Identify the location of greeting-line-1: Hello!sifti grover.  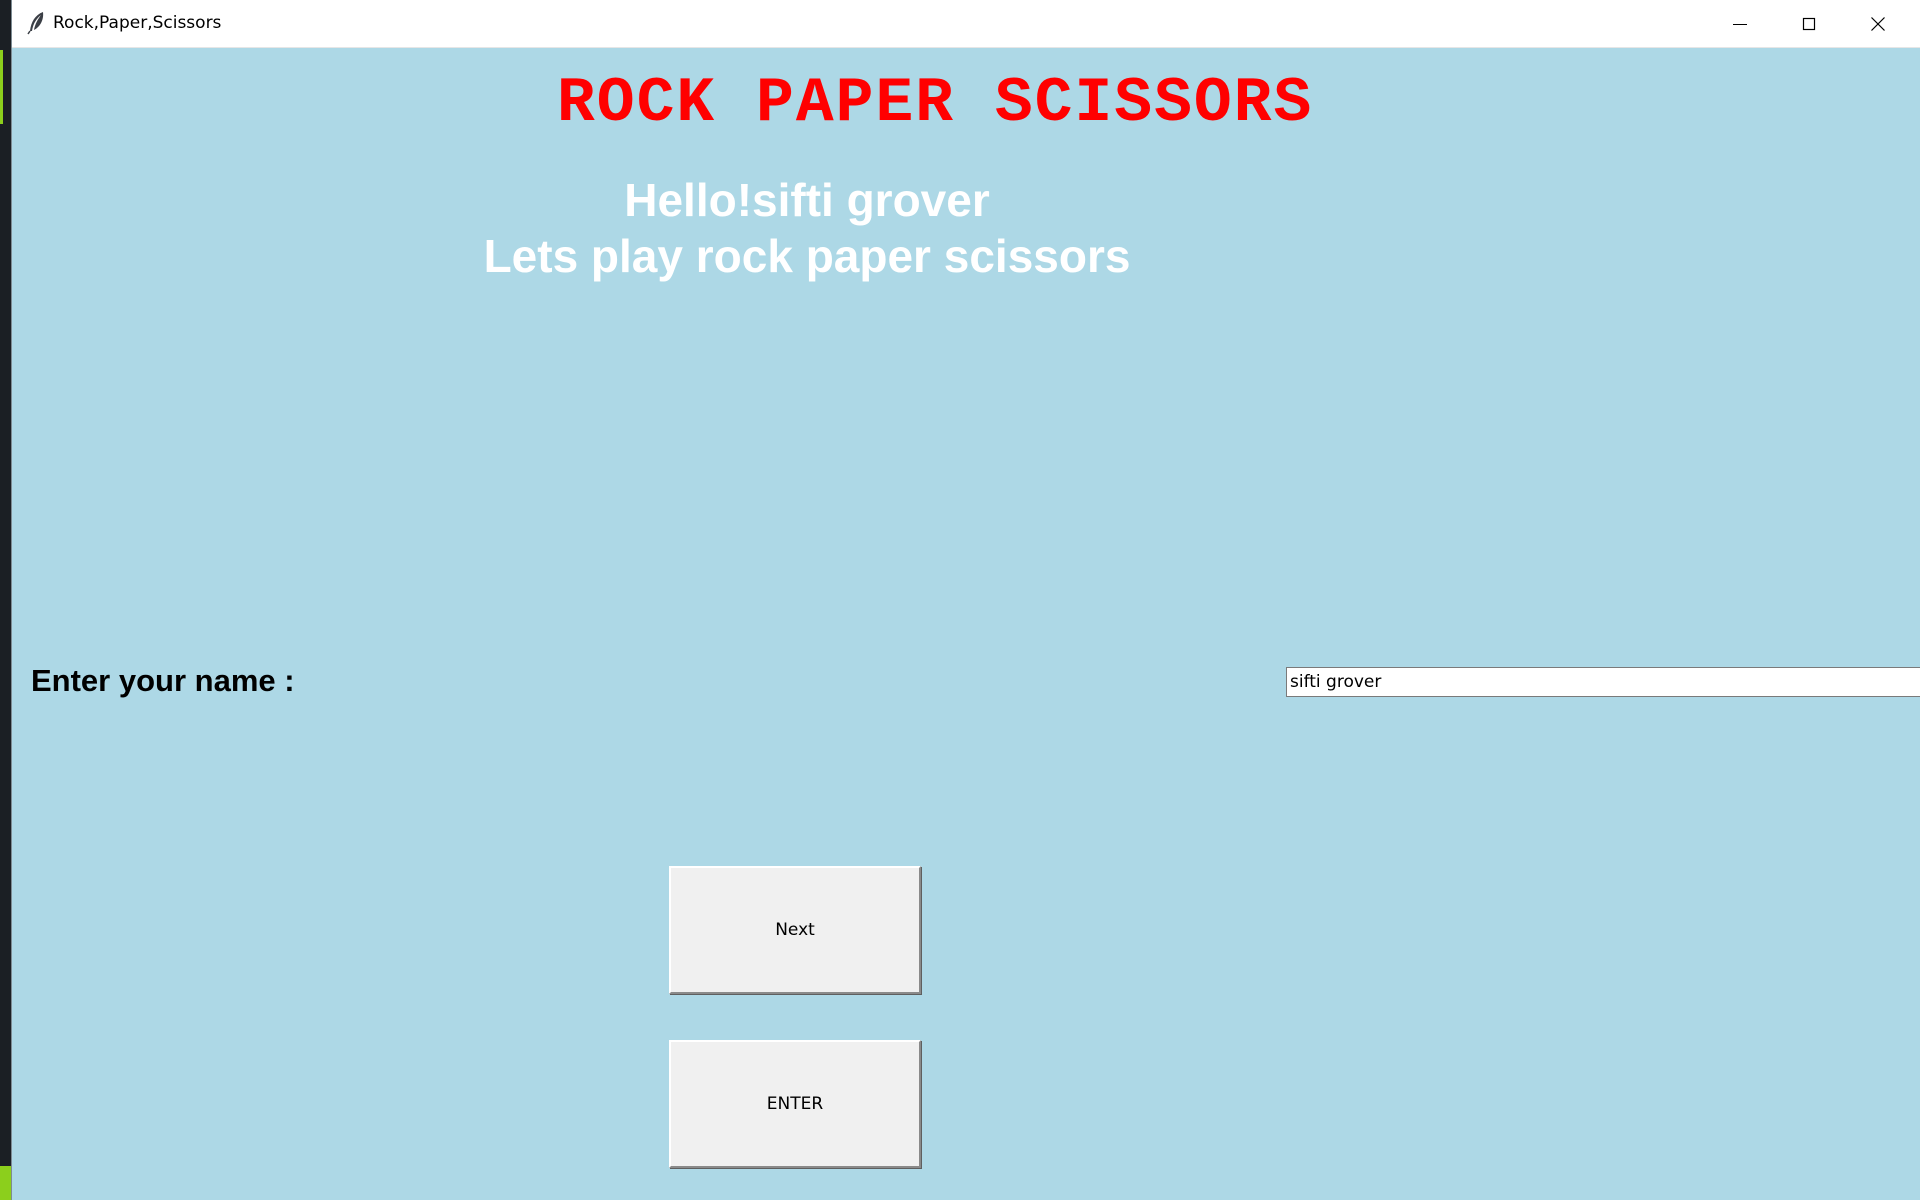
(807, 200).